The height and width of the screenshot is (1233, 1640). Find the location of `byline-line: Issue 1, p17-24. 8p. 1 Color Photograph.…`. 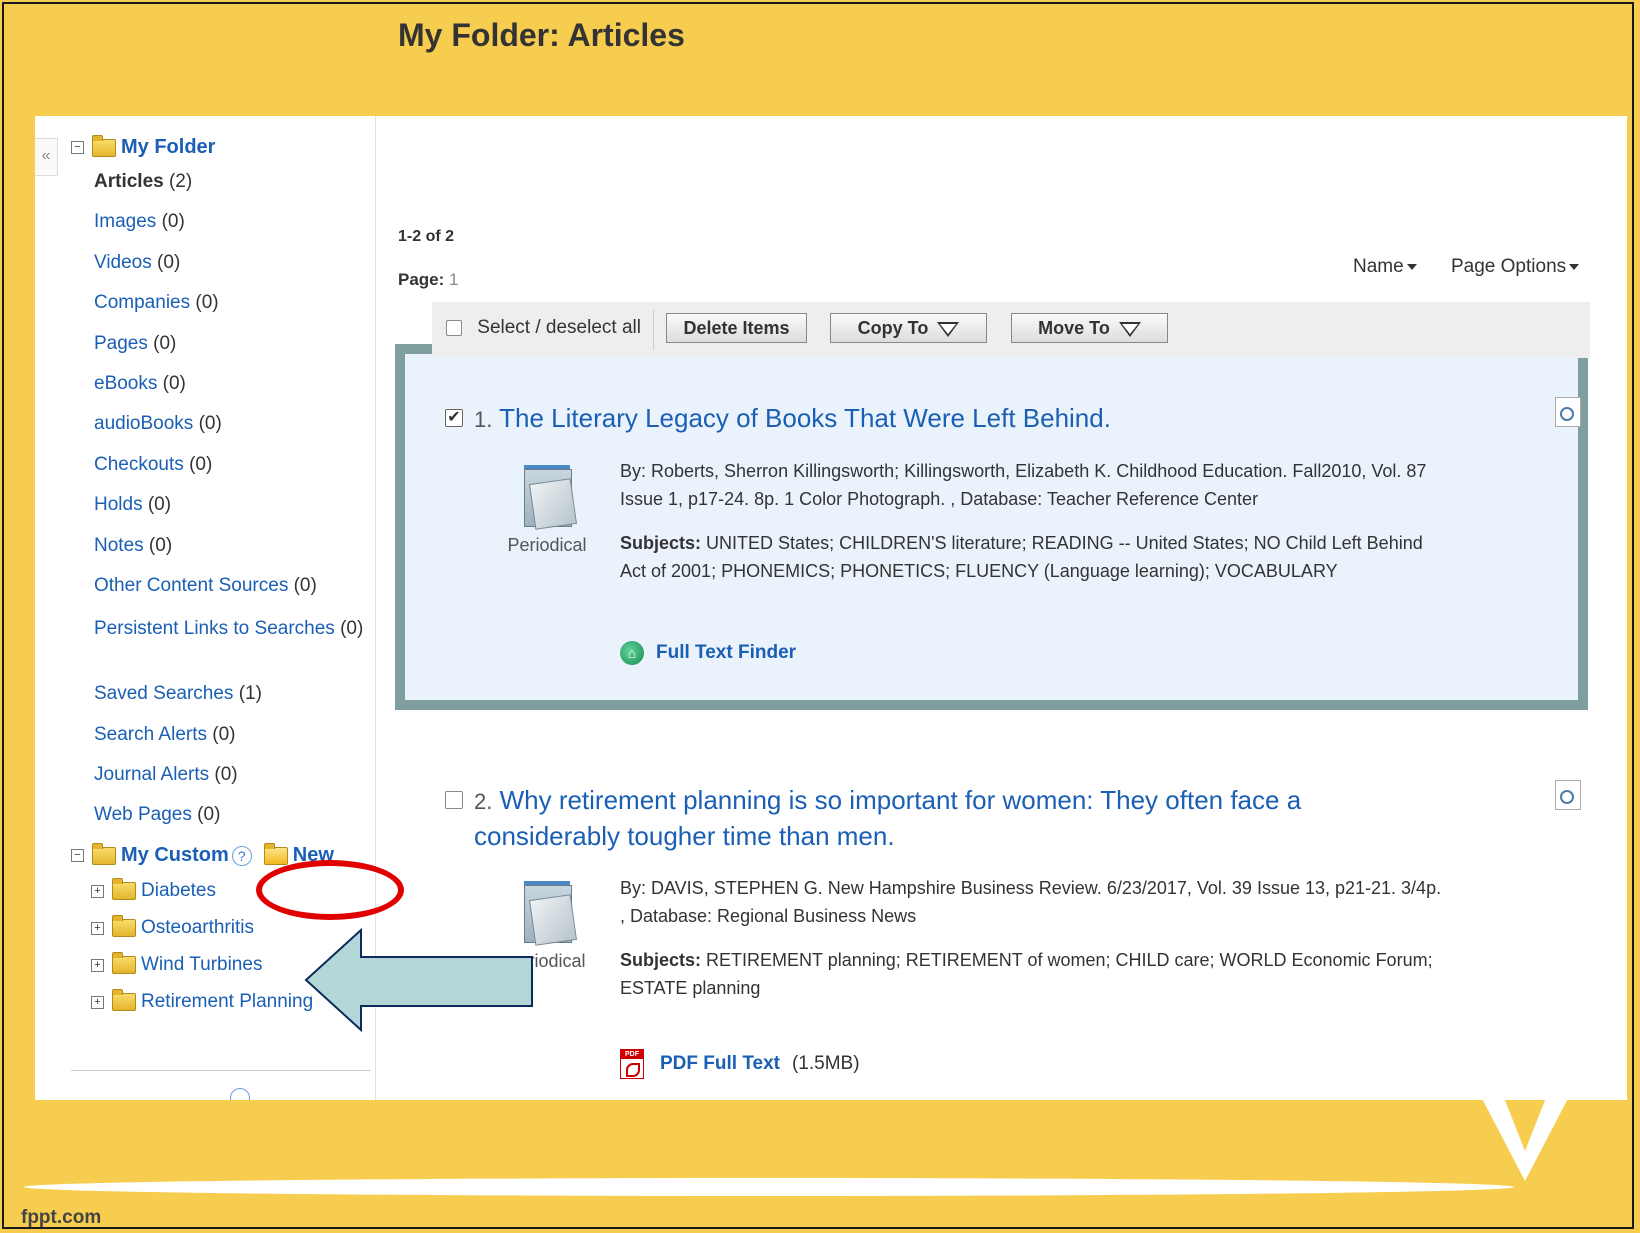

byline-line: Issue 1, p17-24. 8p. 1 Color Photograph.… is located at coordinates (939, 499).